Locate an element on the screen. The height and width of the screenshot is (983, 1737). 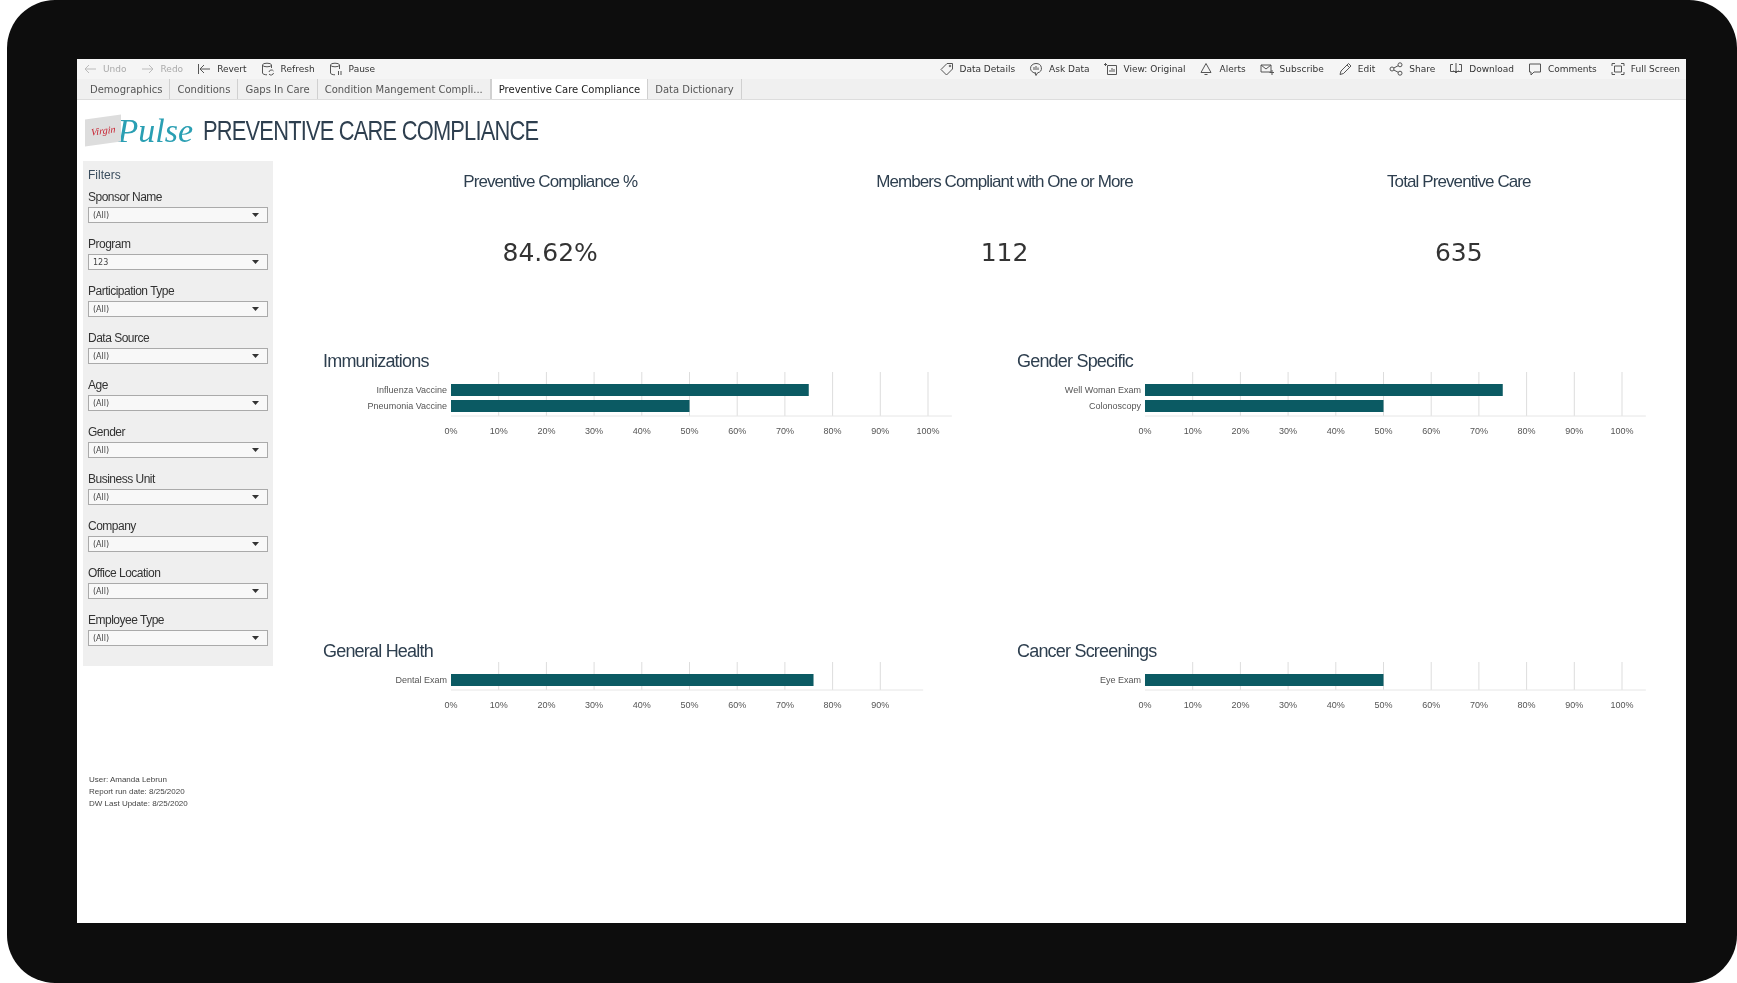
kpi-value: 84.62% is located at coordinates (550, 252).